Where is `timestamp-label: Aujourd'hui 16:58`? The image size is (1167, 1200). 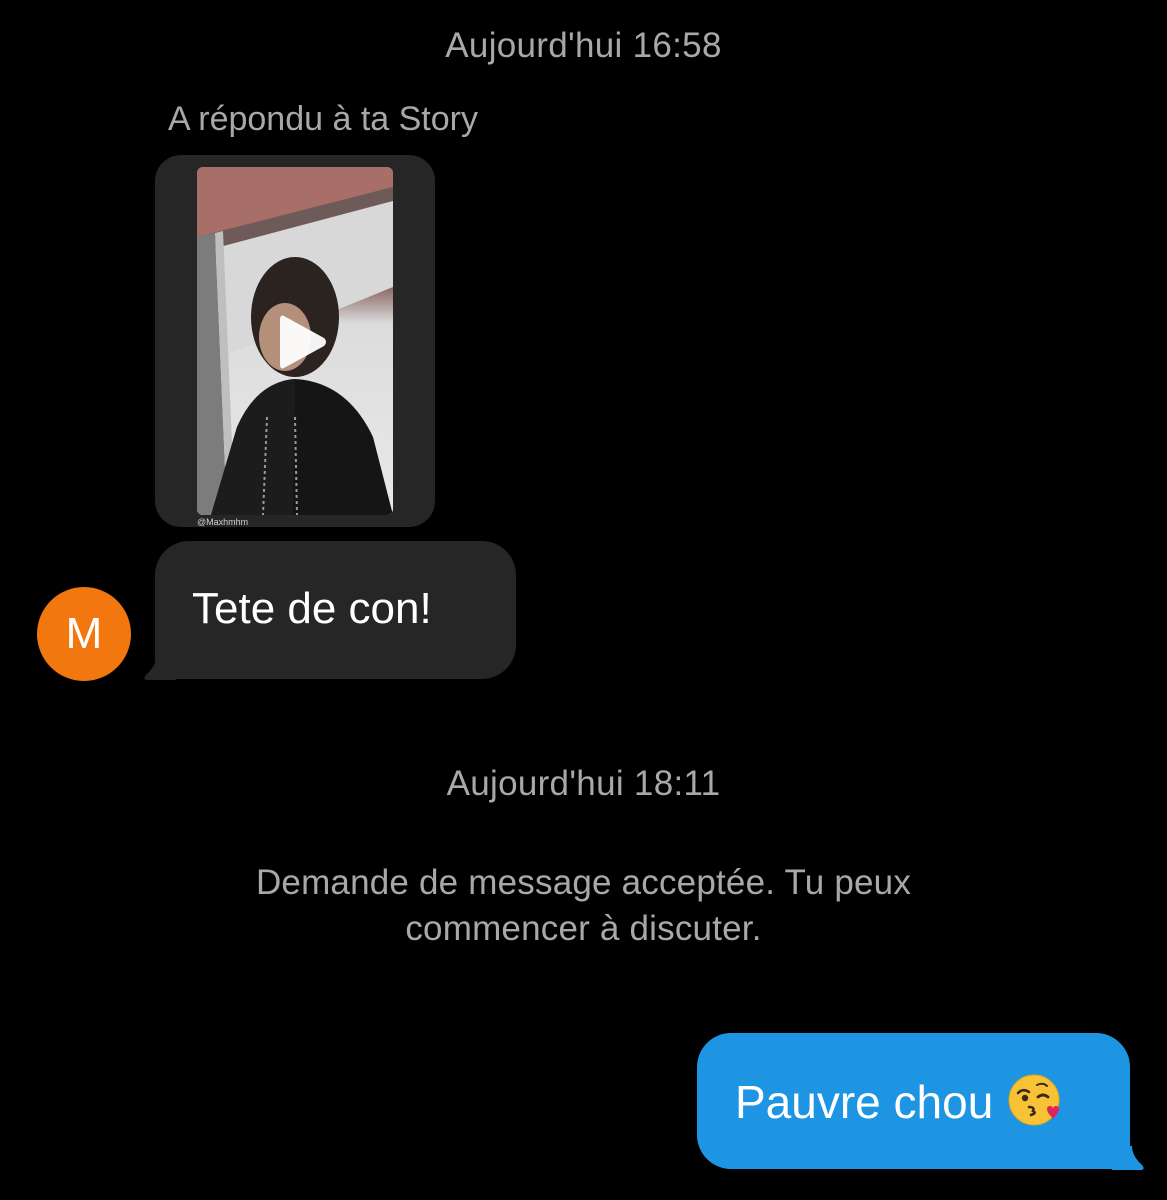
timestamp-label: Aujourd'hui 16:58 is located at coordinates (583, 45).